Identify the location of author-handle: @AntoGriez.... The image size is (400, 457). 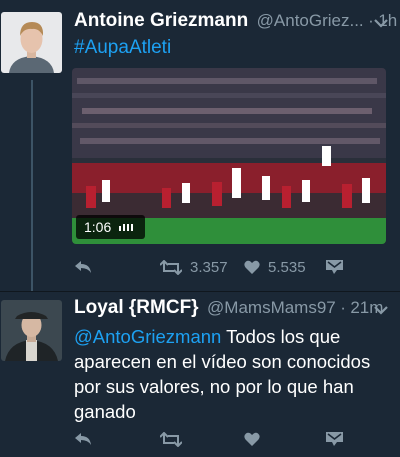
(310, 20).